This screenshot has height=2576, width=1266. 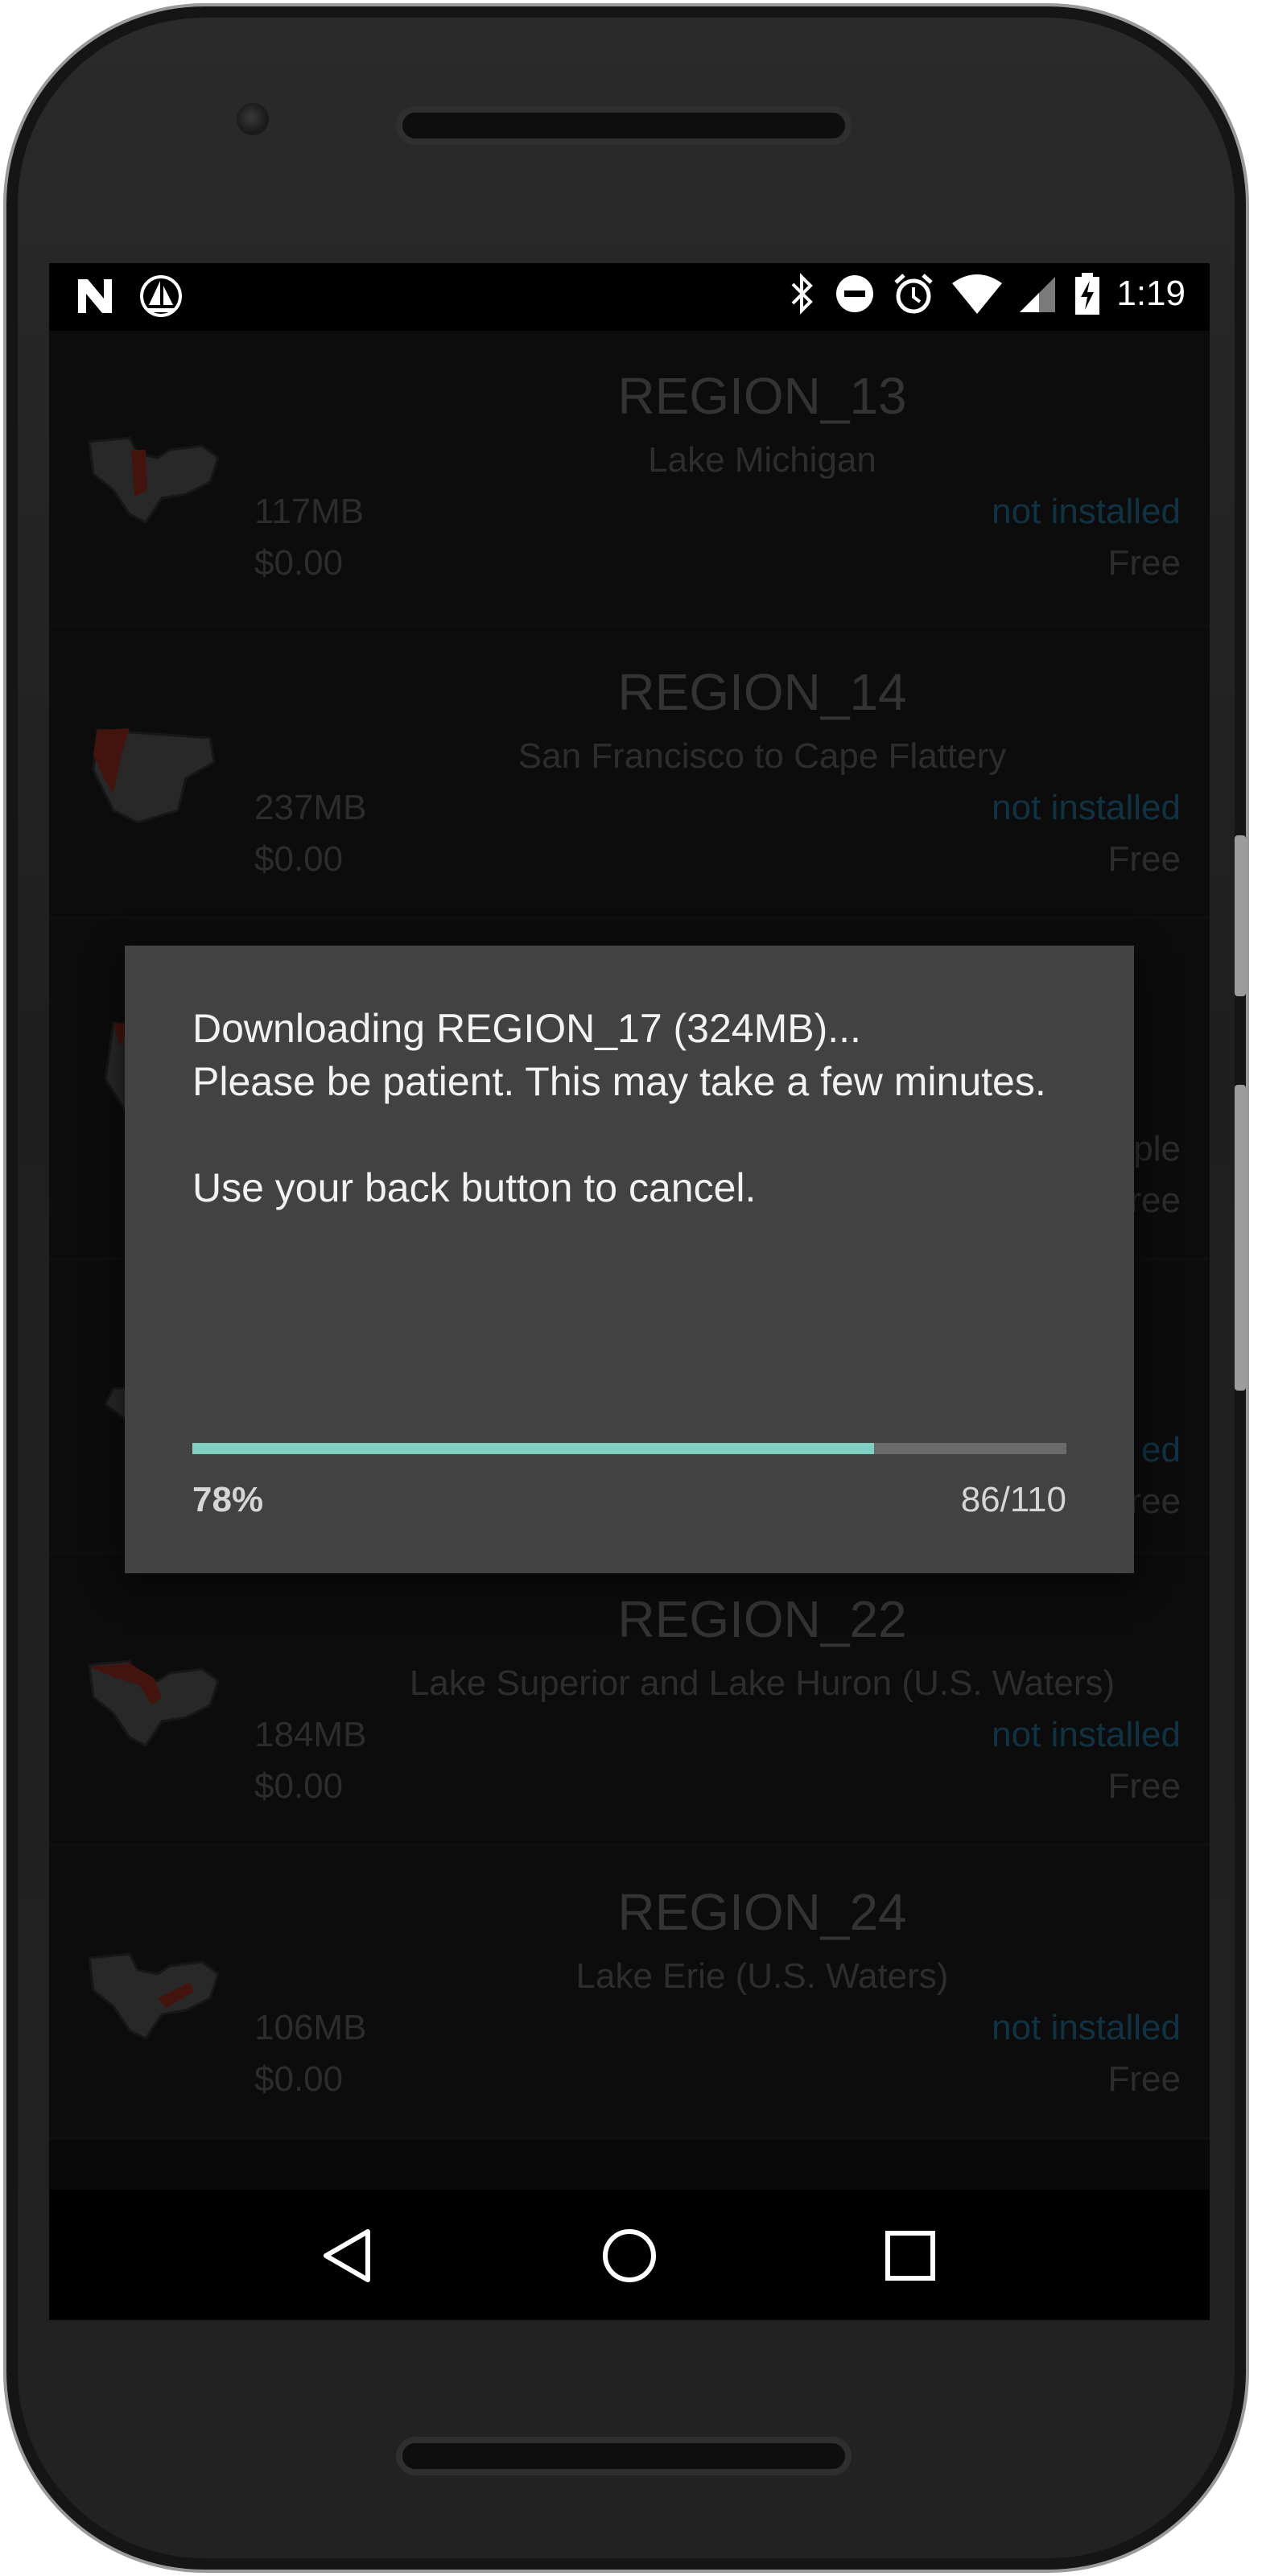 I want to click on back-triangle-icon, so click(x=348, y=2256).